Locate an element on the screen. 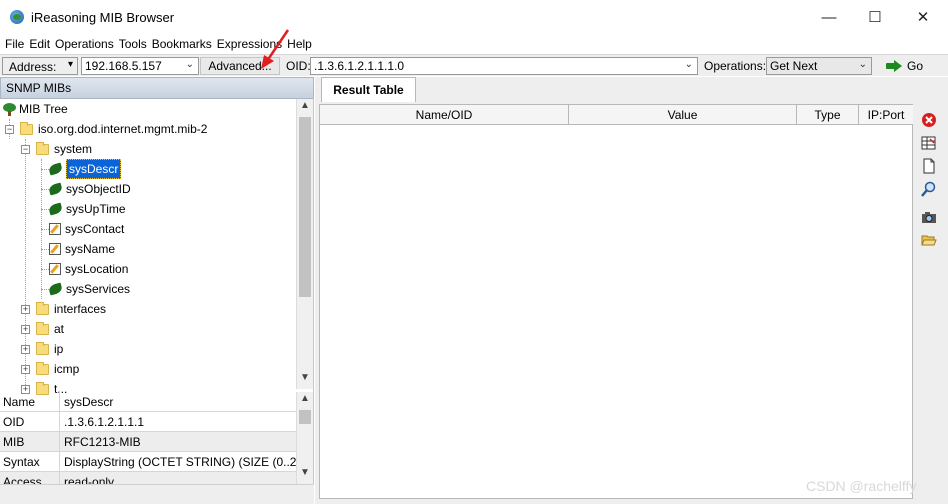  maximize-button: ☐ is located at coordinates (875, 17).